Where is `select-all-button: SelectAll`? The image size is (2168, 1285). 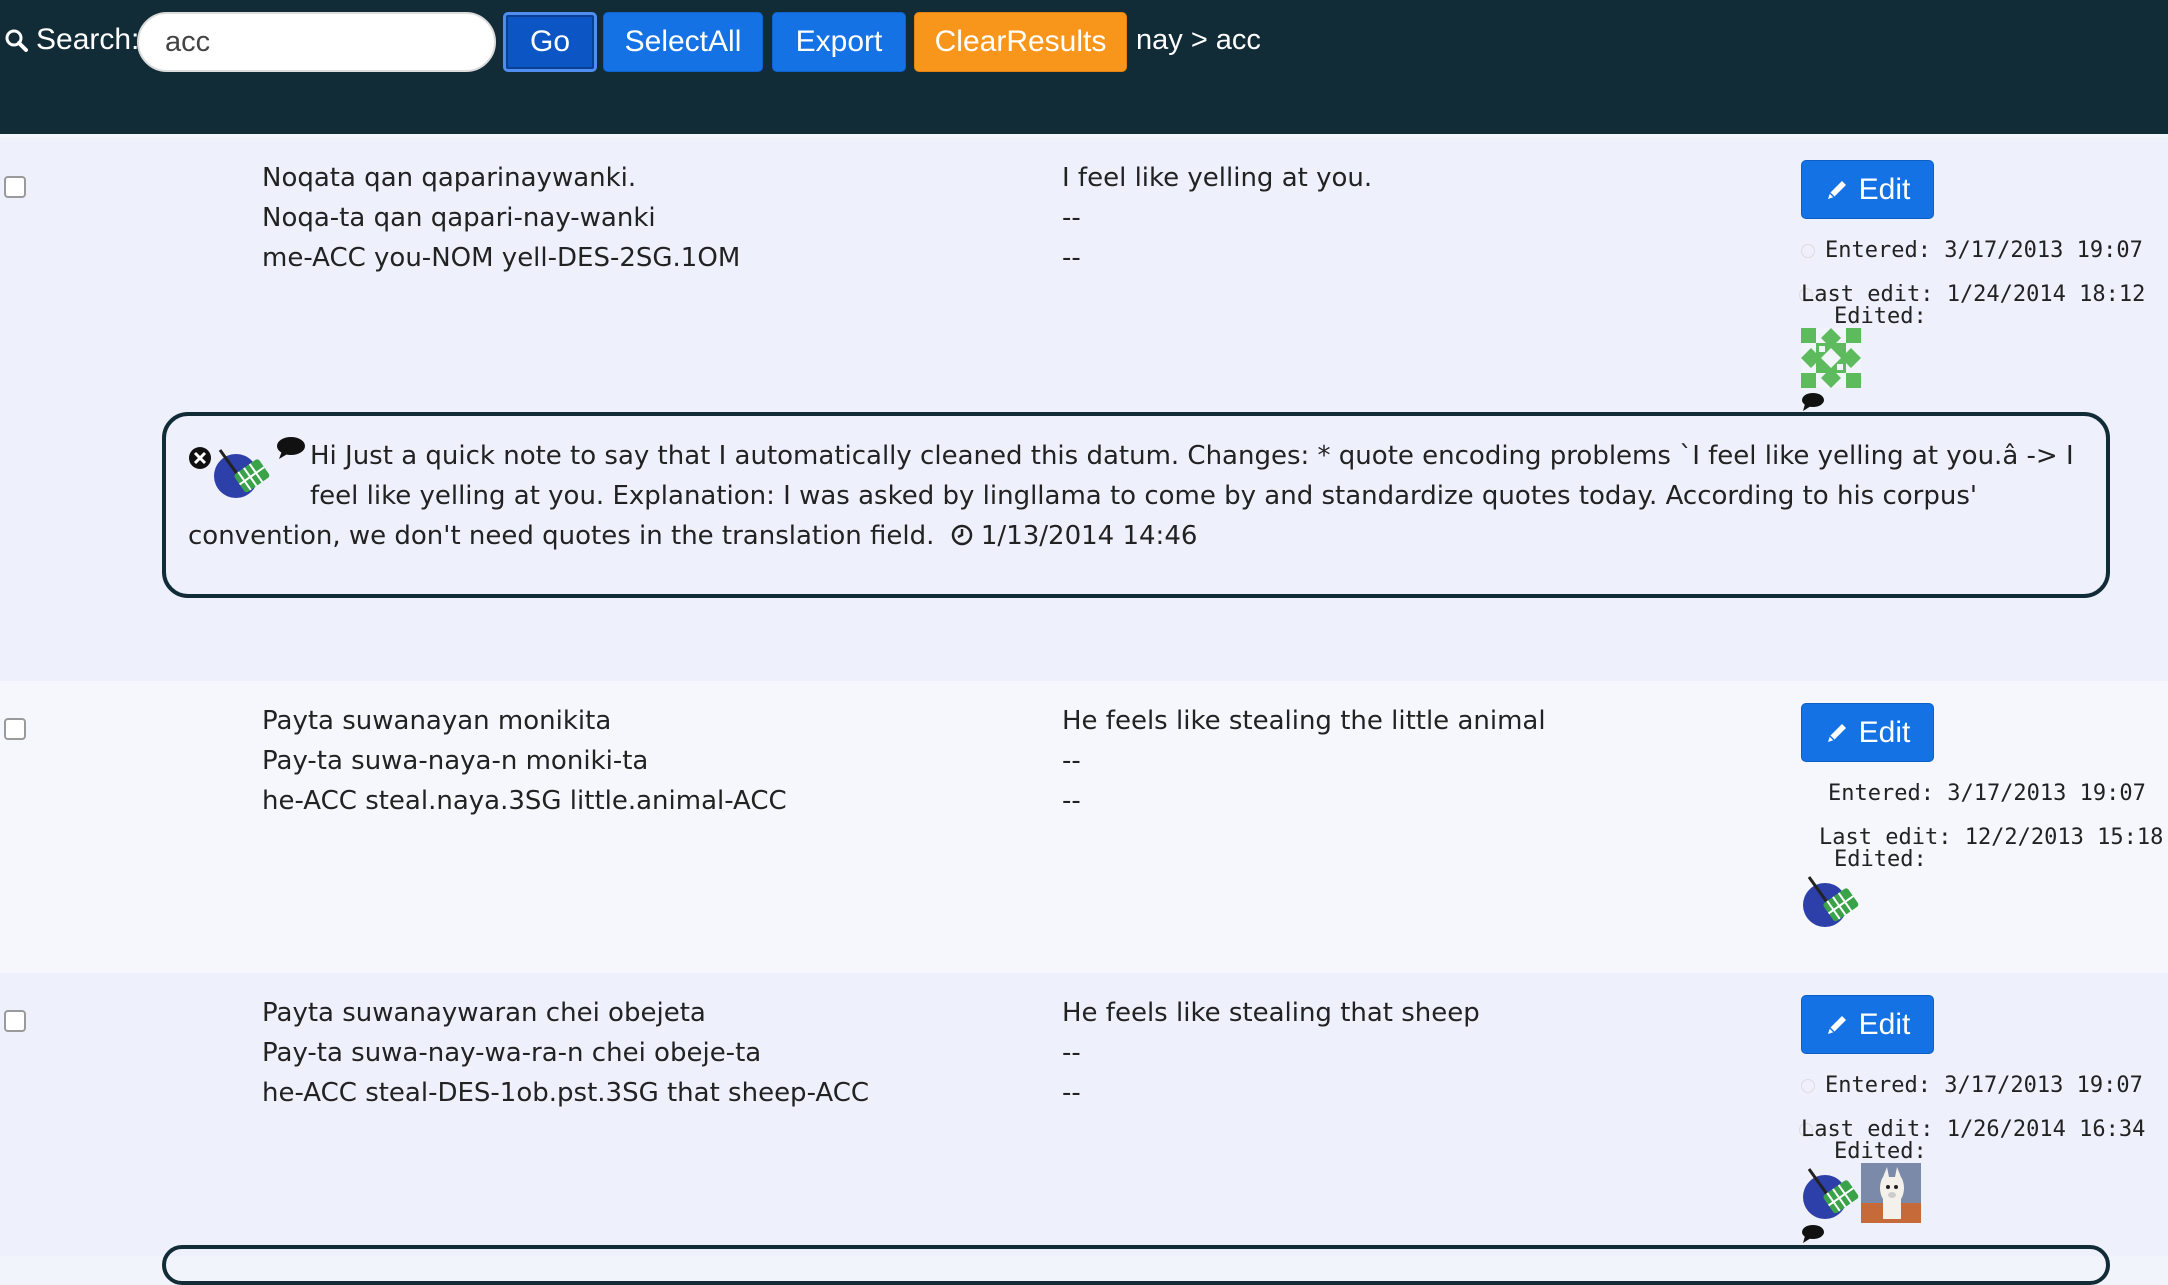 select-all-button: SelectAll is located at coordinates (683, 42).